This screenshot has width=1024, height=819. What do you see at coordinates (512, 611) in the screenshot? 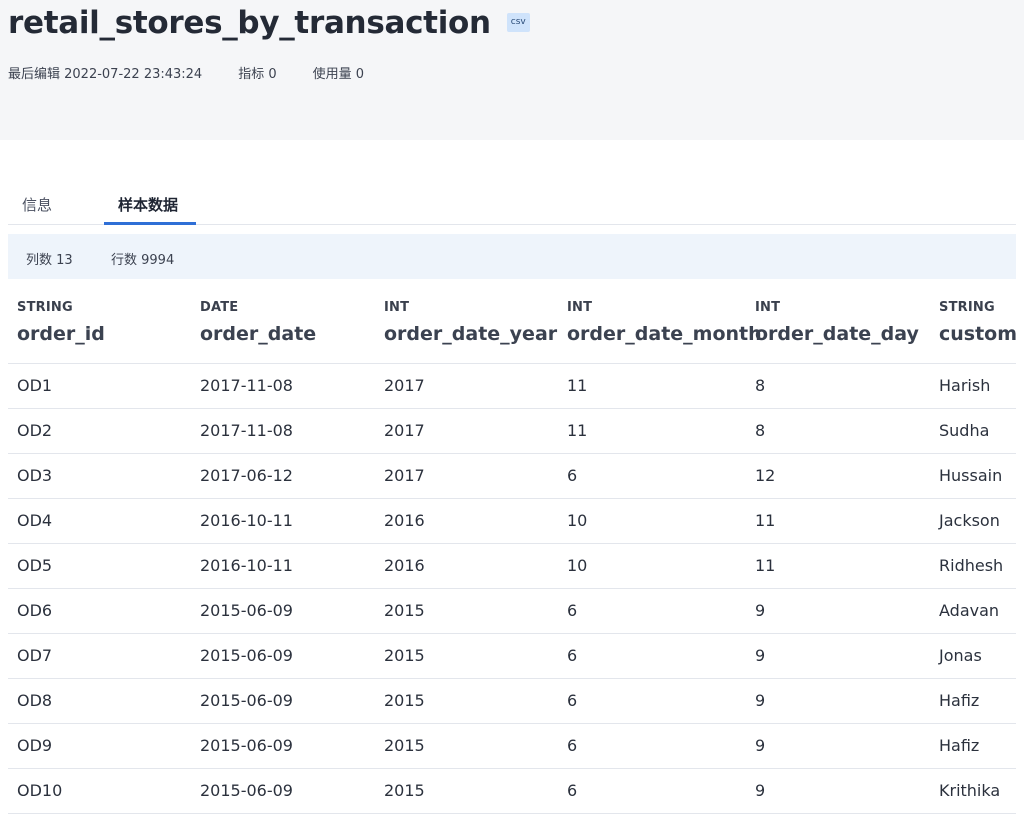
I see `table-row: OD6 2015-06-09 2015 6 9 Adavan` at bounding box center [512, 611].